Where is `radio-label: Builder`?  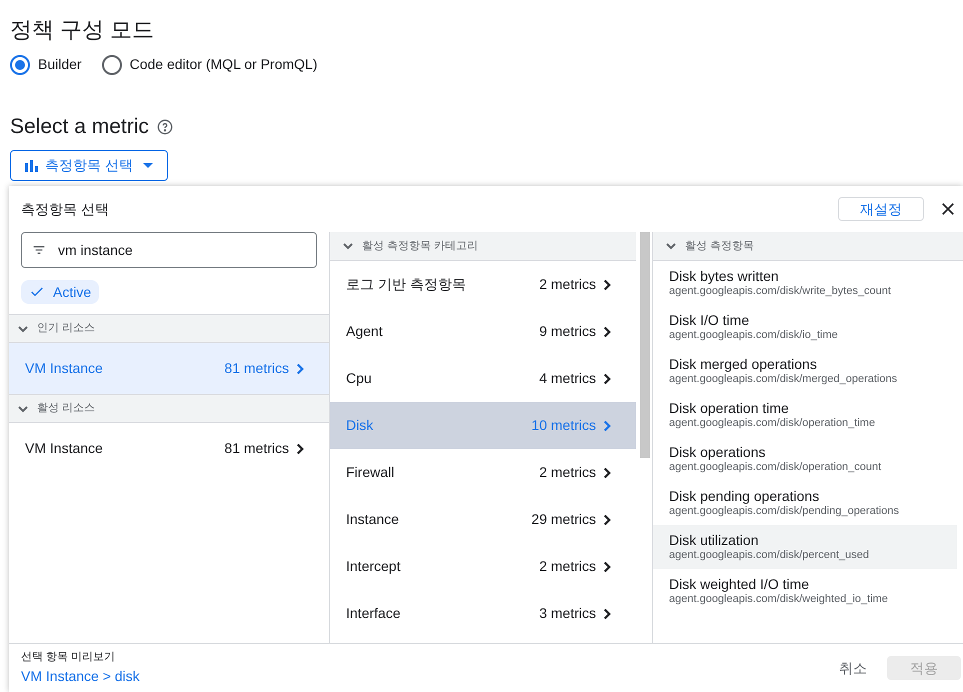
radio-label: Builder is located at coordinates (60, 64).